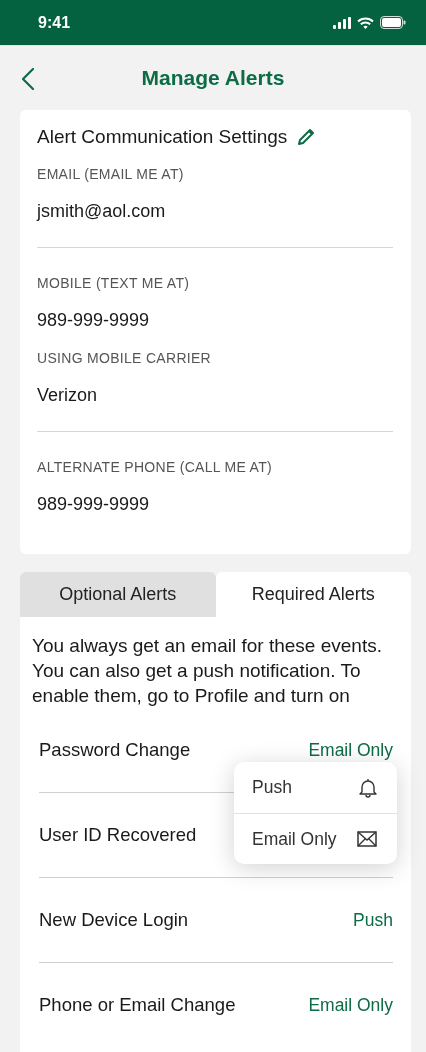 Image resolution: width=426 pixels, height=1052 pixels. I want to click on back-button, so click(28, 79).